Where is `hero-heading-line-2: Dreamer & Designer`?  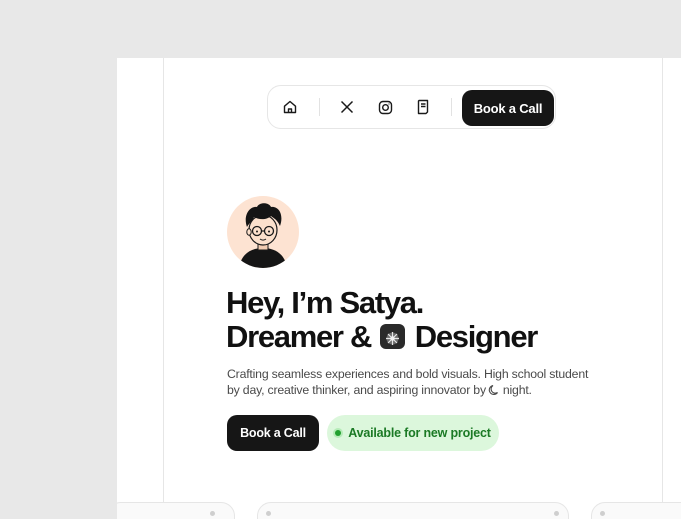 hero-heading-line-2: Dreamer & Designer is located at coordinates (436, 337).